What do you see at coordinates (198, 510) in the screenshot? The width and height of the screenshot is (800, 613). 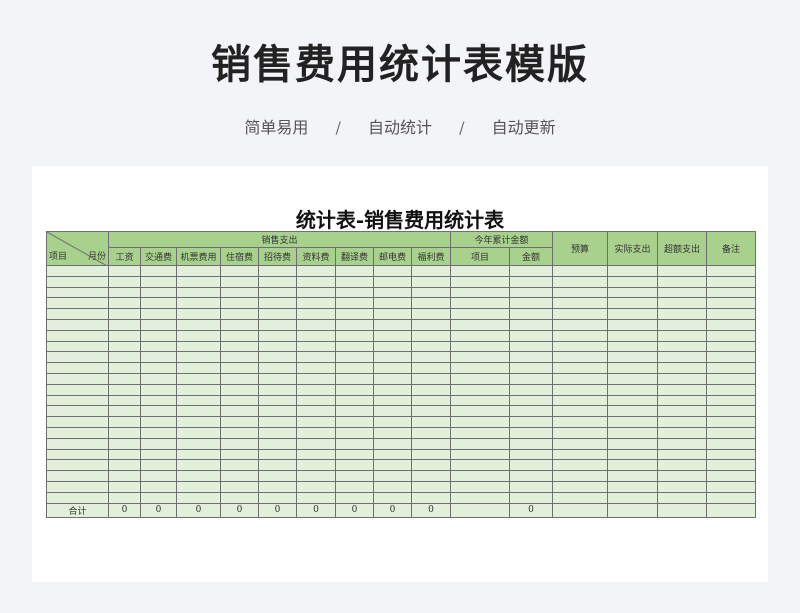 I see `total-cell: 0` at bounding box center [198, 510].